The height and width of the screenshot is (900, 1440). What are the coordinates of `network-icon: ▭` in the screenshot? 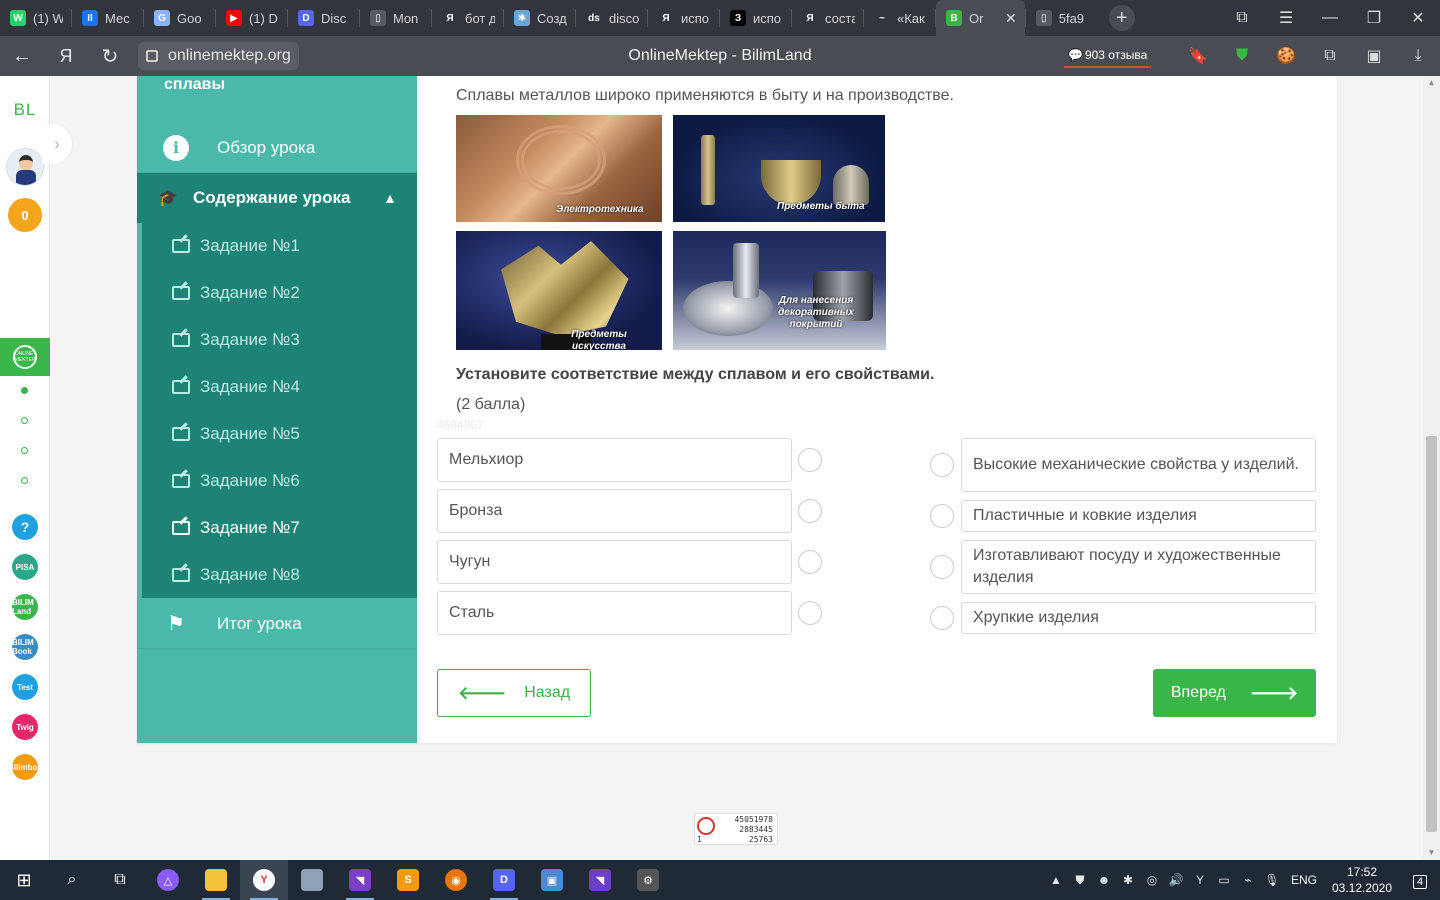 It's located at (1224, 880).